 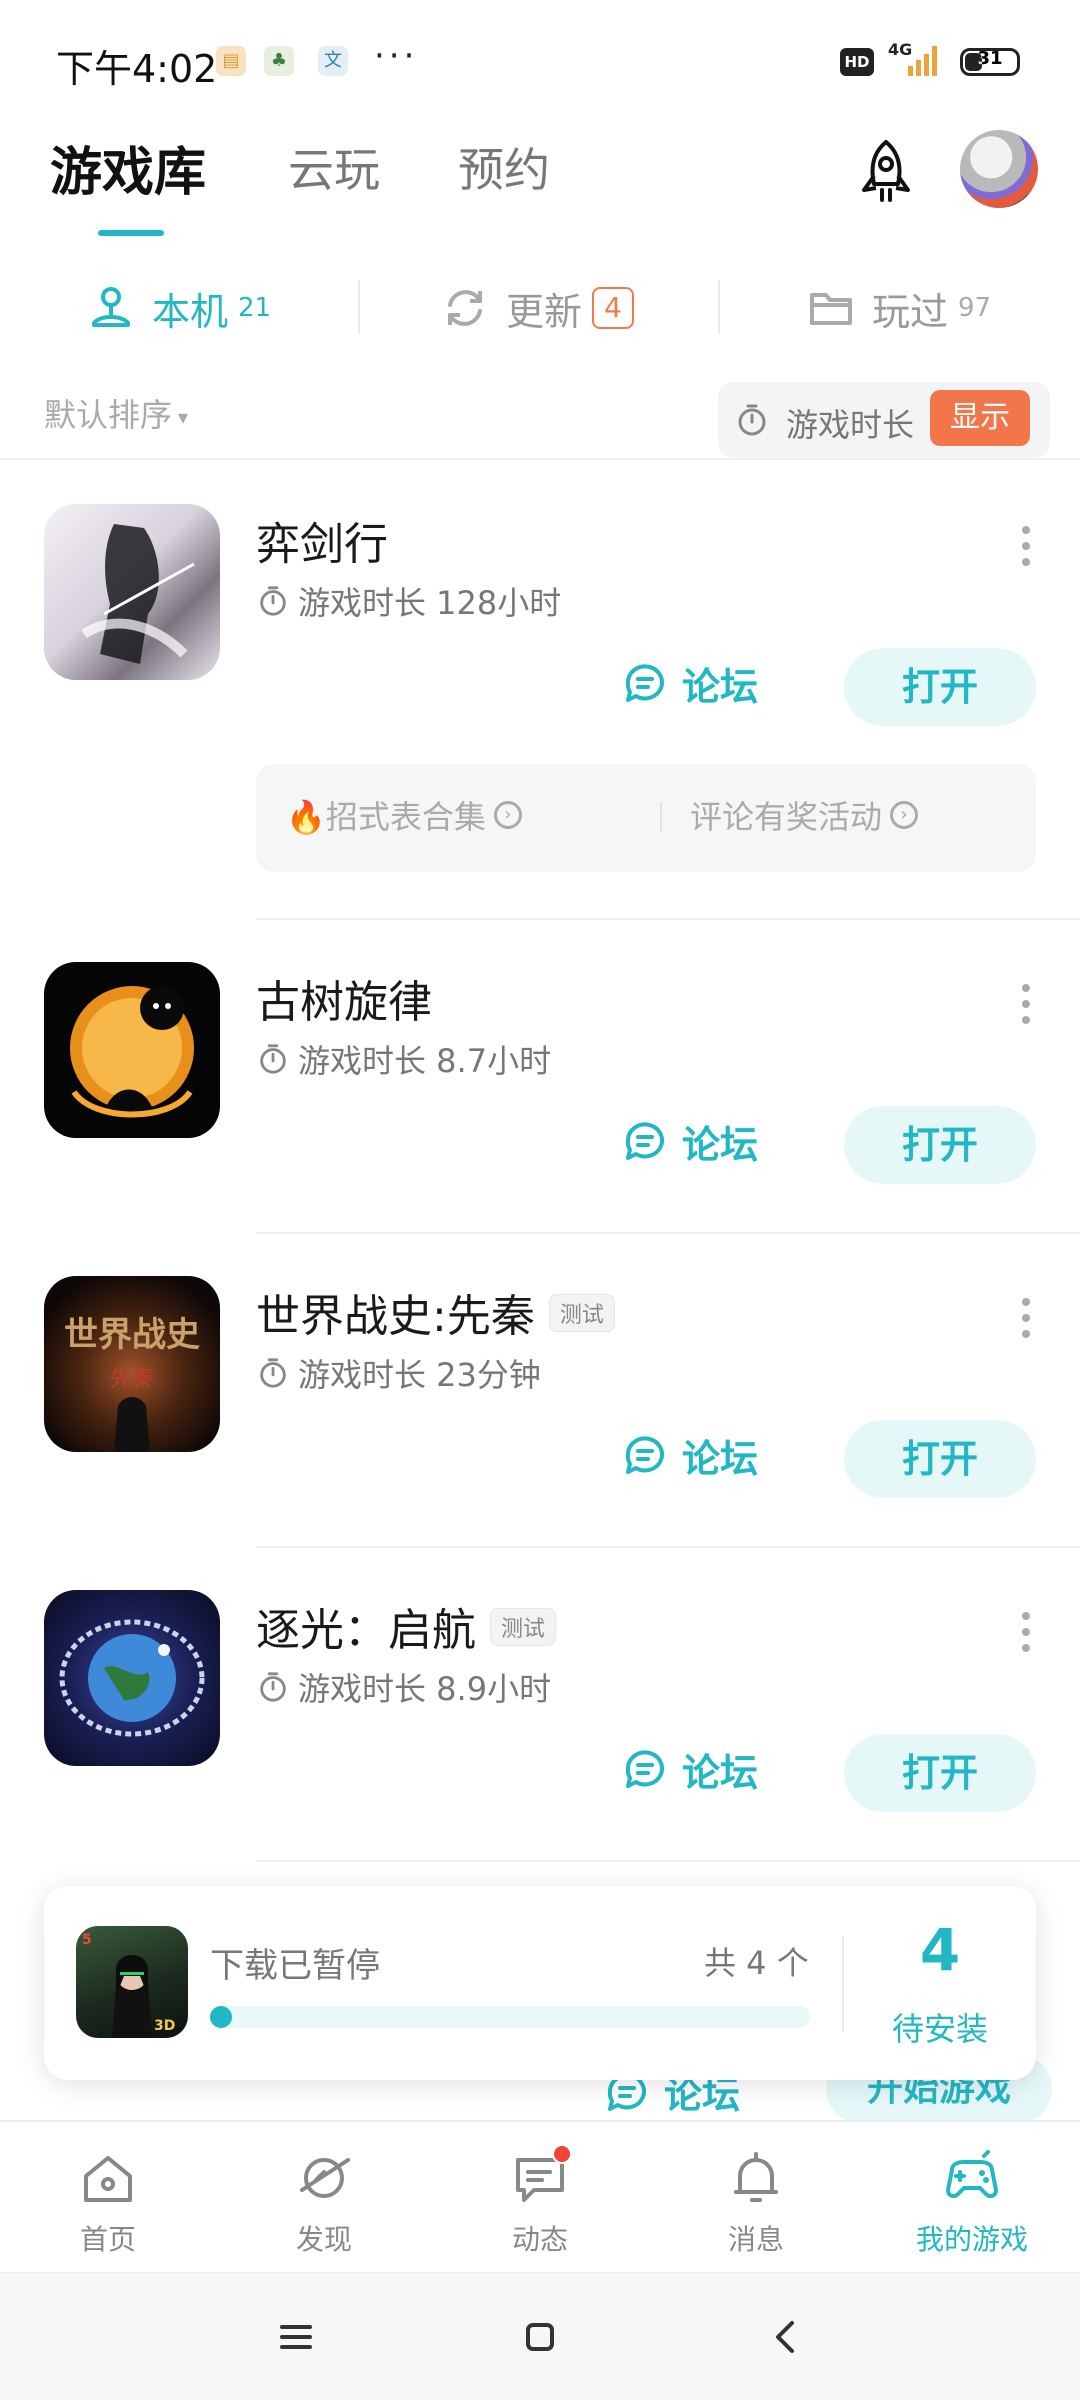 I want to click on discover-icon, so click(x=325, y=2178).